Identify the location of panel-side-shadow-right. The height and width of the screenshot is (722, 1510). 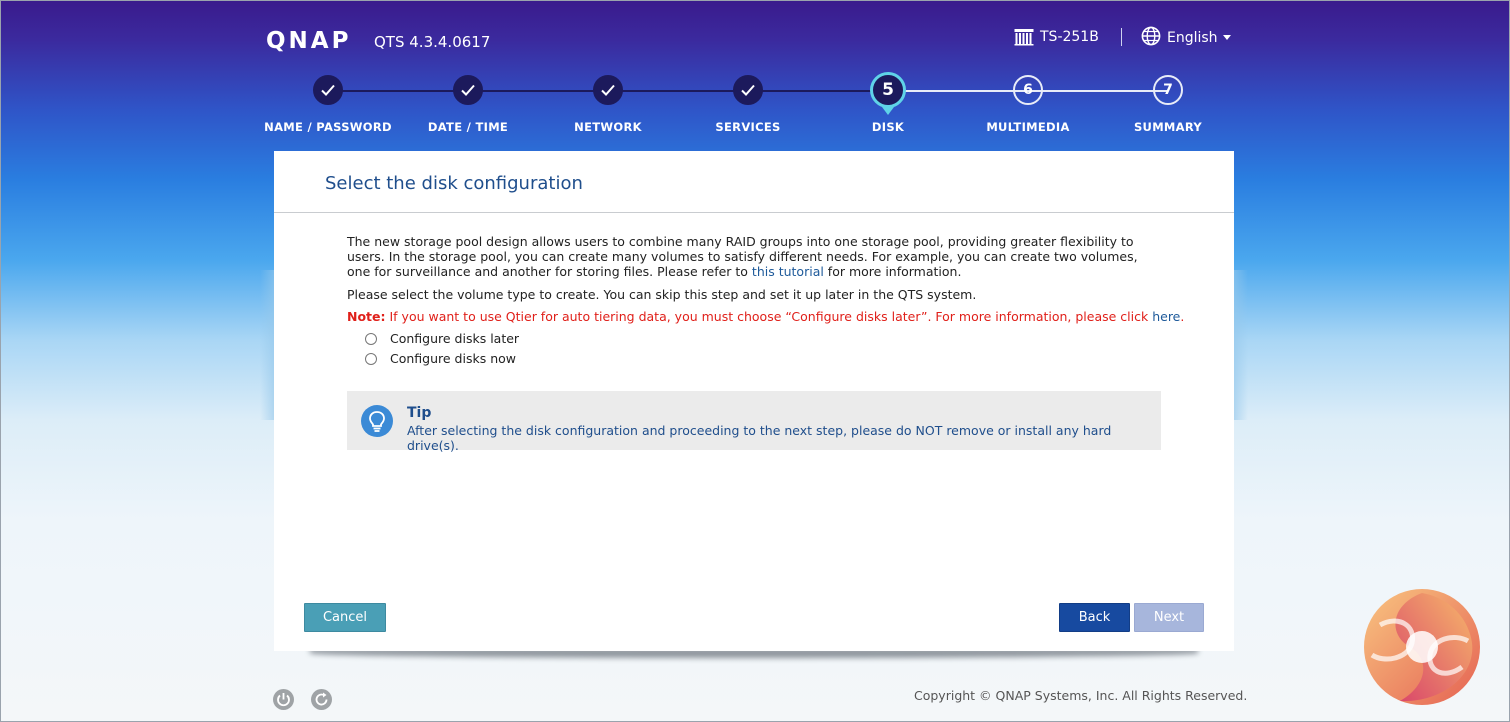
(1241, 345).